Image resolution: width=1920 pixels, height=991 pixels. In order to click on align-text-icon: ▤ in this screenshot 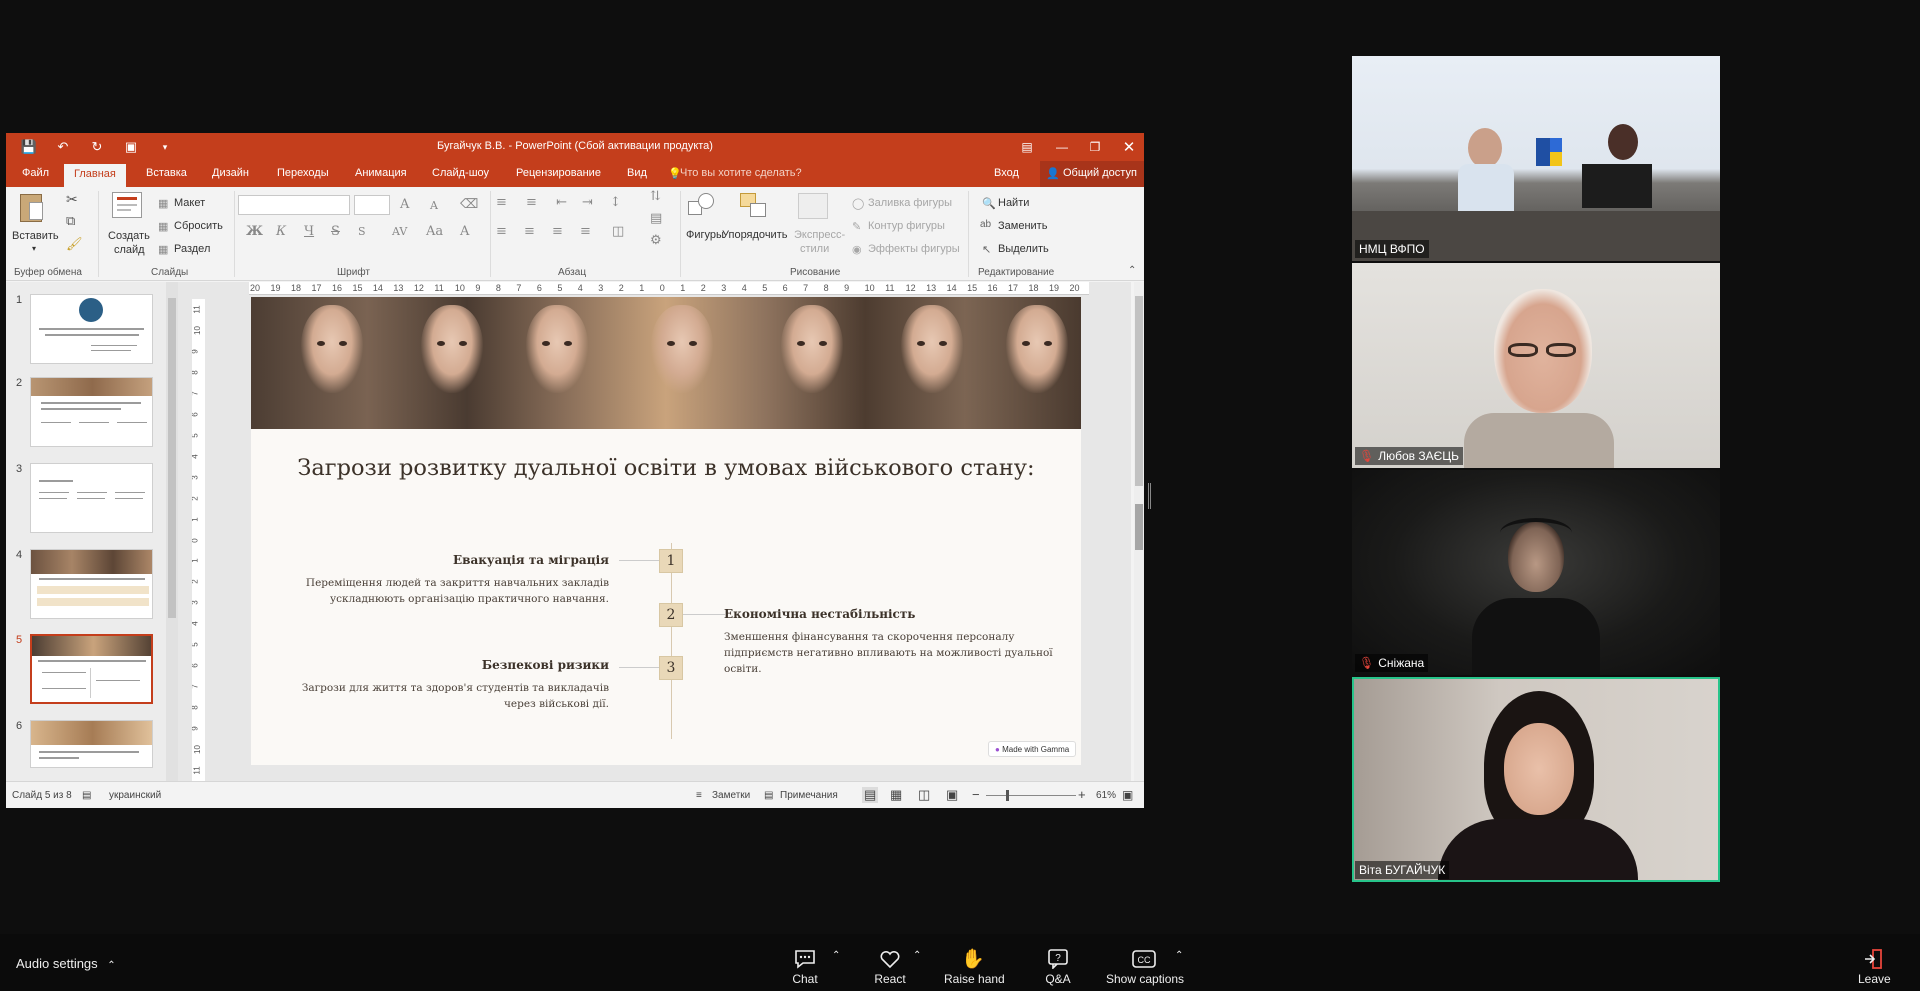, I will do `click(656, 218)`.